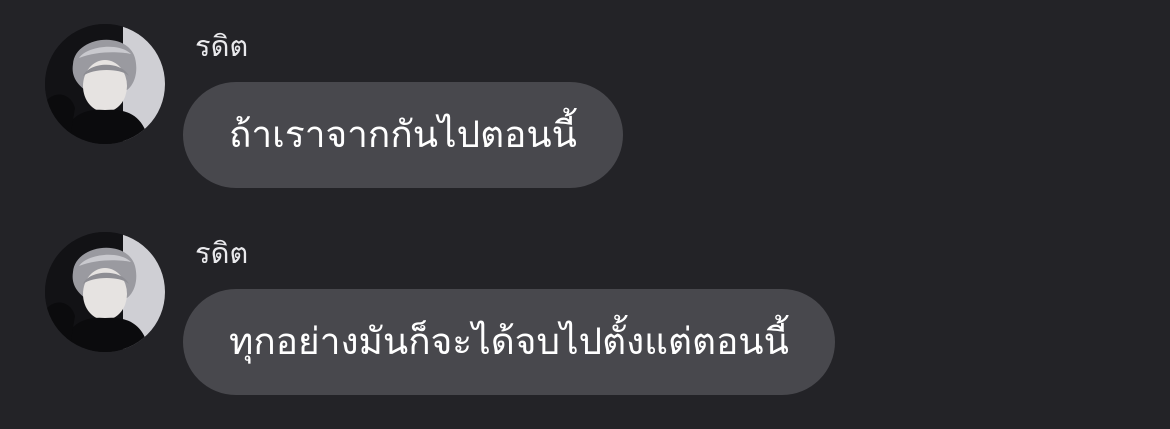  I want to click on message-bubble: ทุกอย่างมันก็จะได้จบไปตั้งแต่ตอนนี้, so click(509, 342).